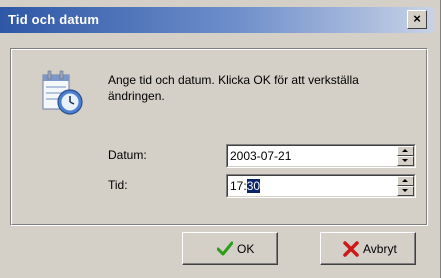  Describe the element at coordinates (351, 249) in the screenshot. I see `x-icon` at that location.